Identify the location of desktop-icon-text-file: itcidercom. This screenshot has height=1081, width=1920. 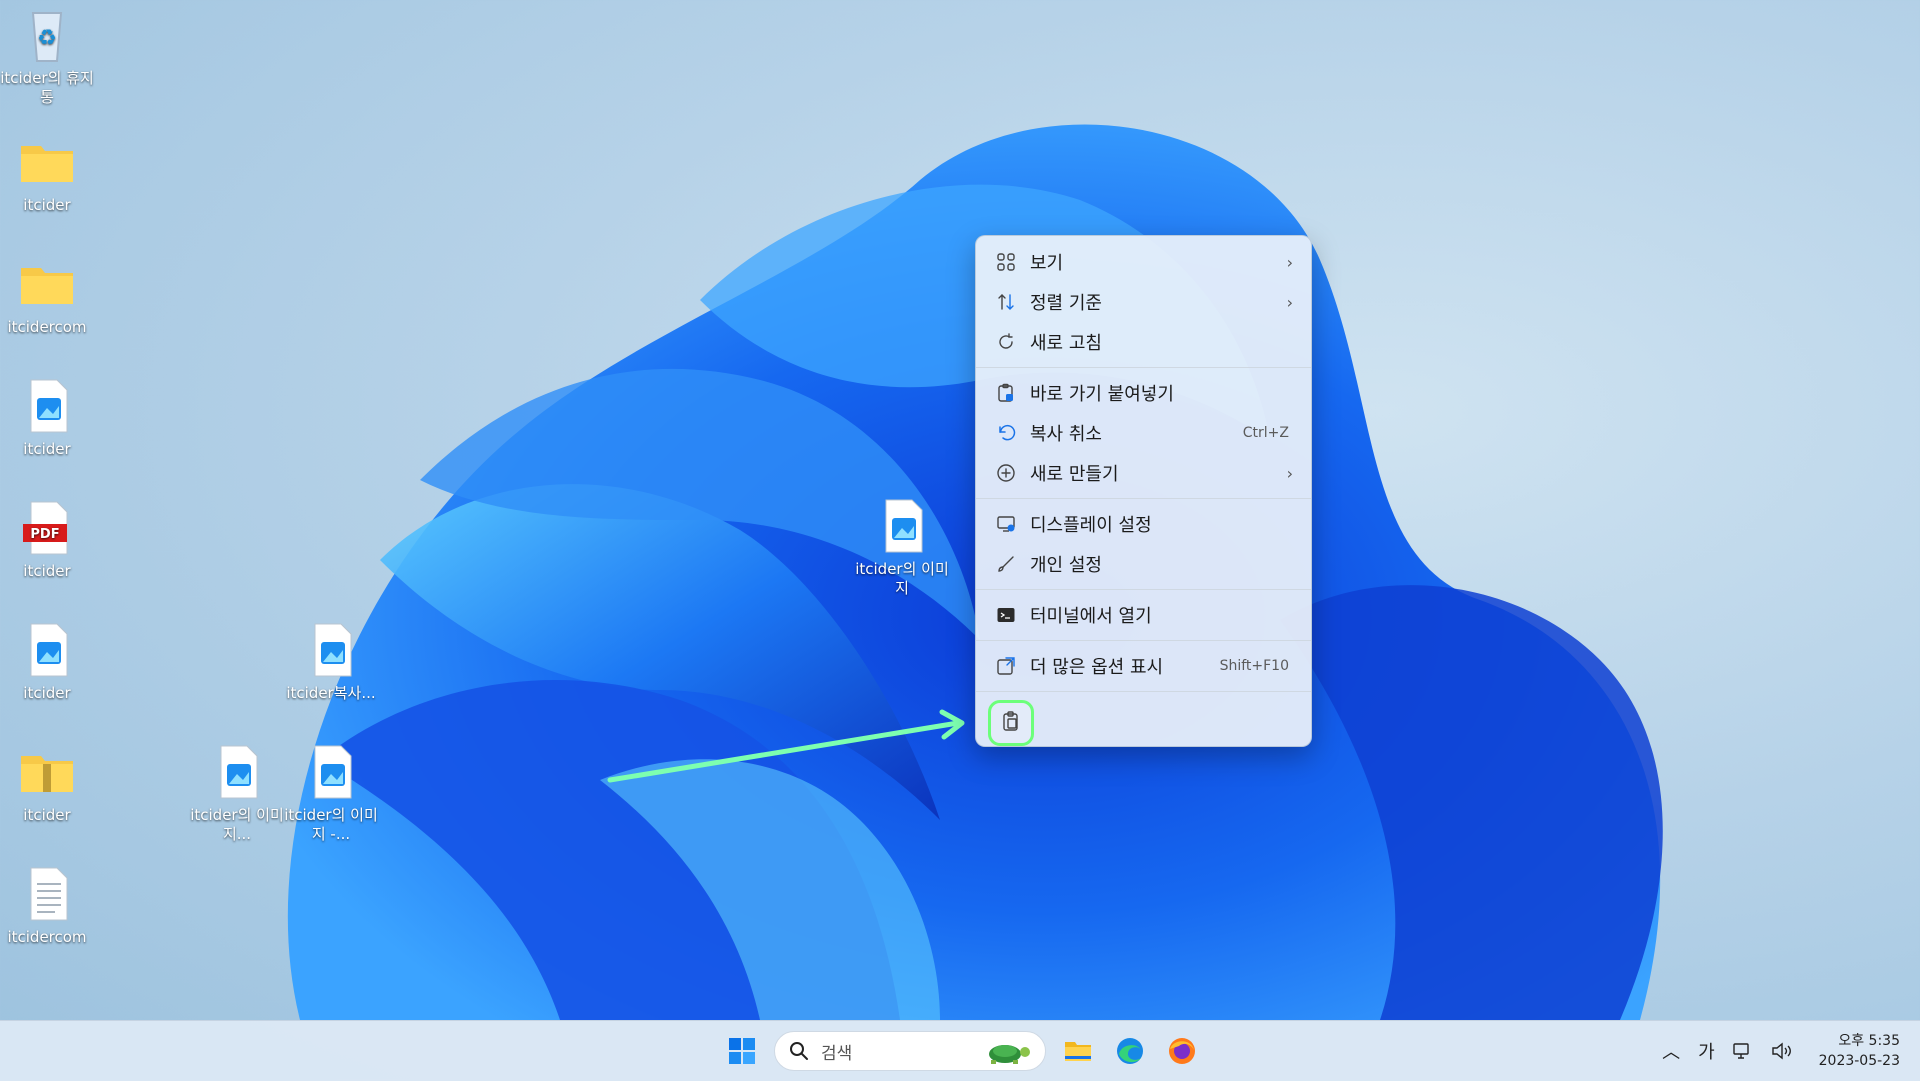
(47, 905).